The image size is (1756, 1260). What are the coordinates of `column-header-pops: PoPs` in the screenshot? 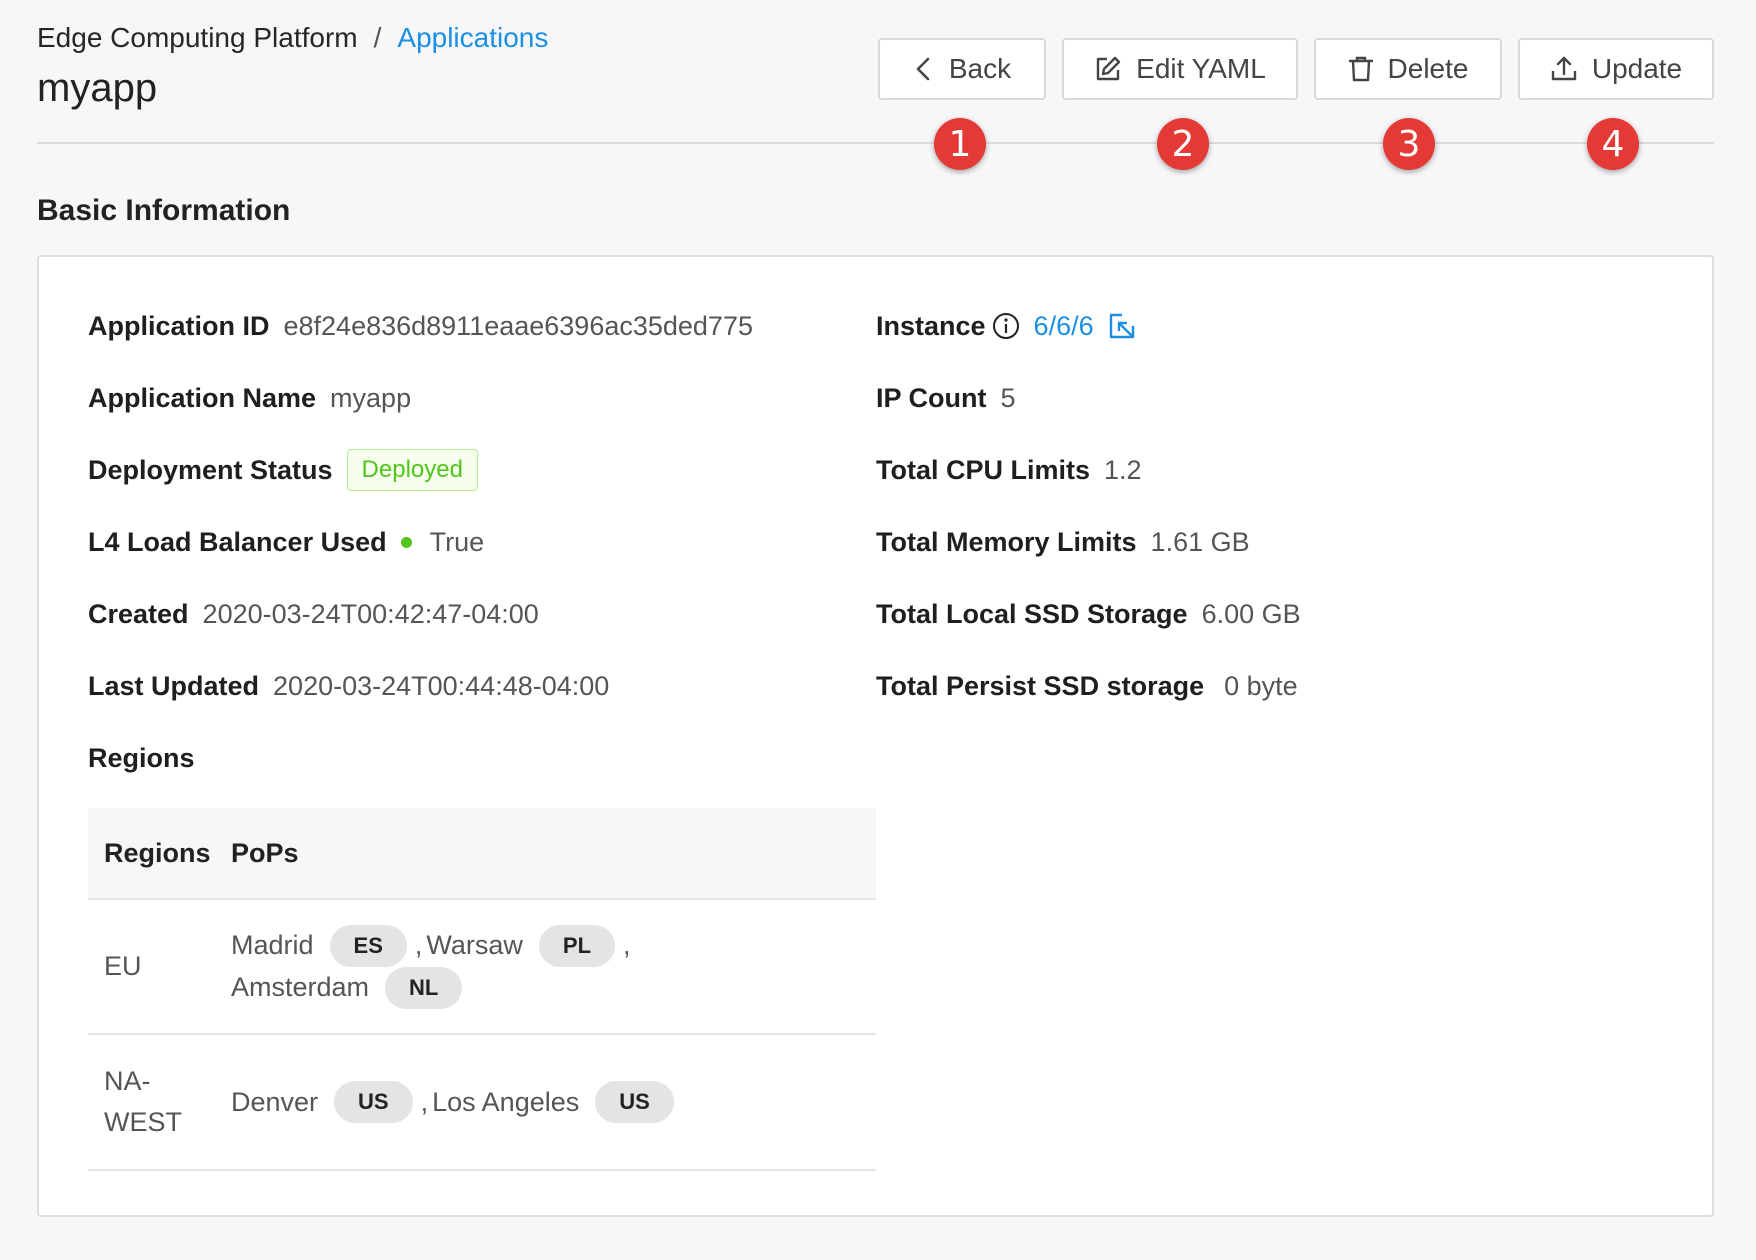 It's located at (265, 852).